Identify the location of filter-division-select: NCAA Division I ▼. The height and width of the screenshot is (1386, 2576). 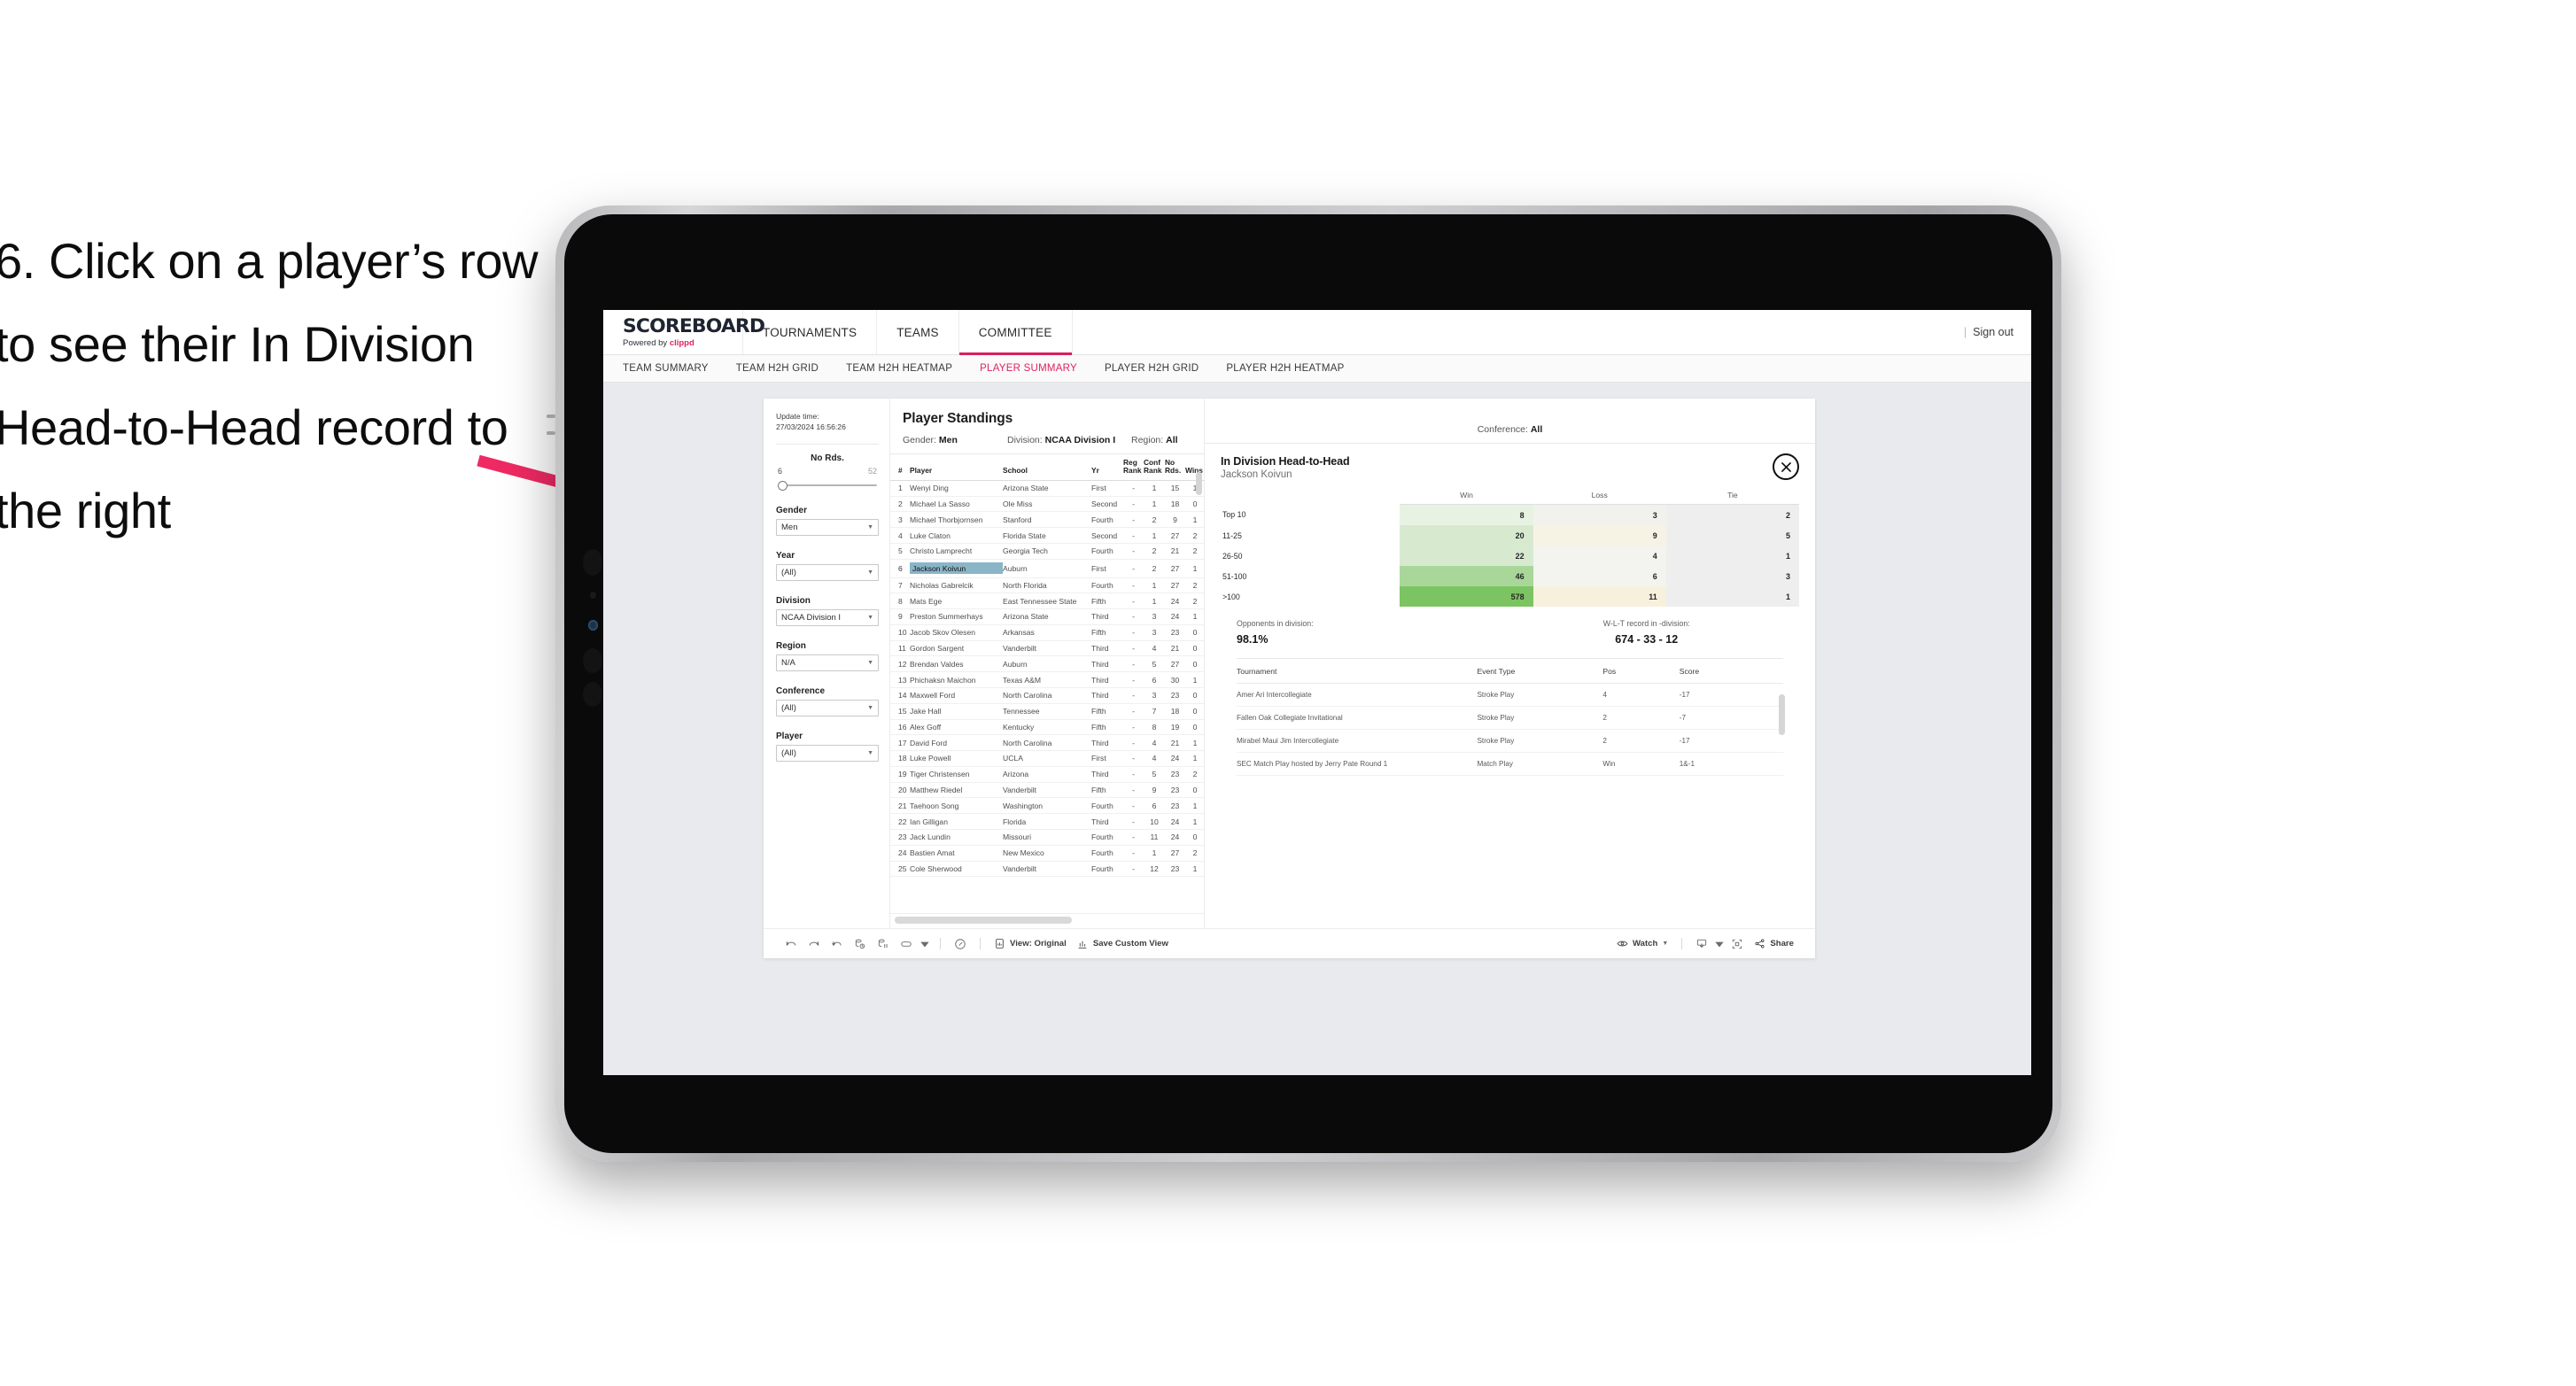
(827, 617).